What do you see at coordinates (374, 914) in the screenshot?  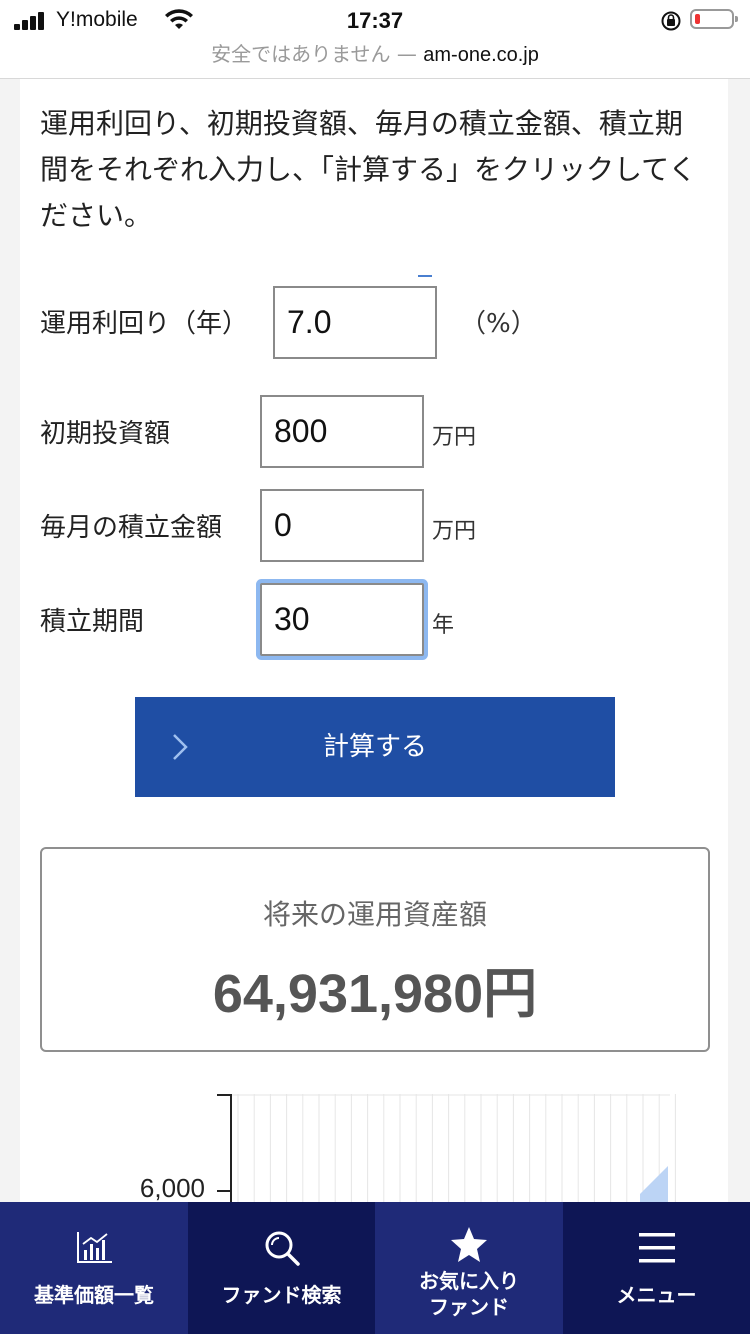 I see `result-title: 将来の運用資産額` at bounding box center [374, 914].